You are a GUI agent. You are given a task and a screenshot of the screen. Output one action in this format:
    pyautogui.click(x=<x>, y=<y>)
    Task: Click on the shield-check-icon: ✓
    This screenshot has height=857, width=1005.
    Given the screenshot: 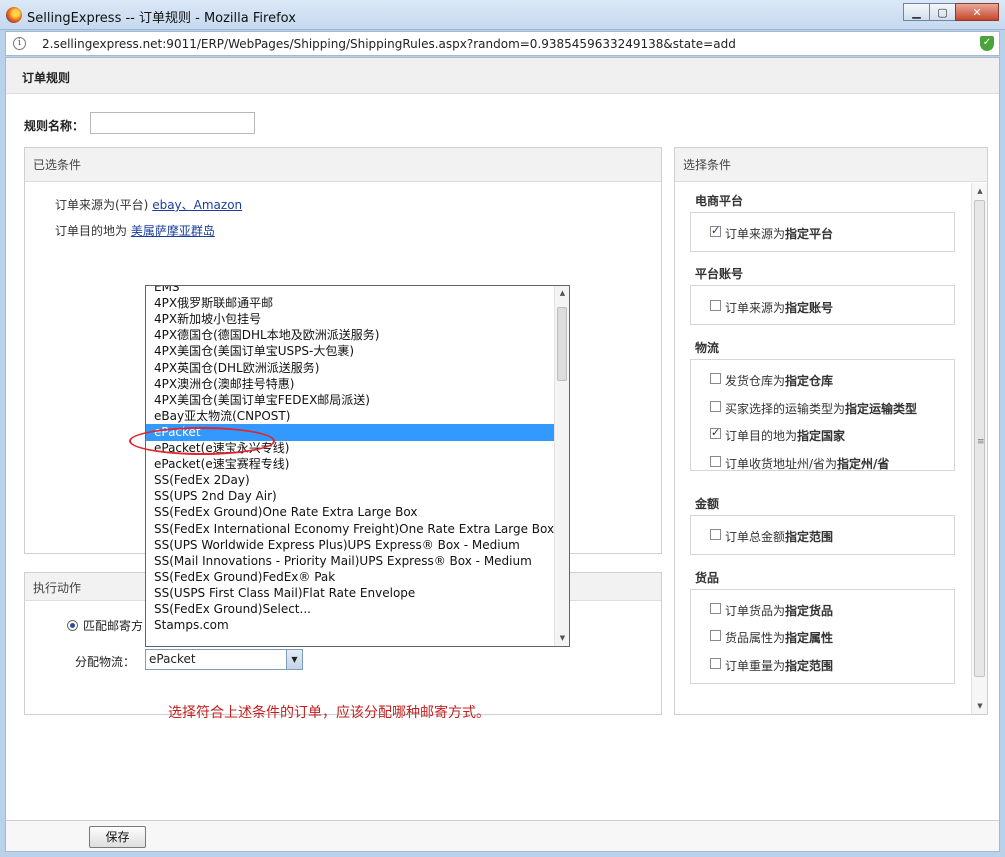 What is the action you would take?
    pyautogui.click(x=987, y=43)
    